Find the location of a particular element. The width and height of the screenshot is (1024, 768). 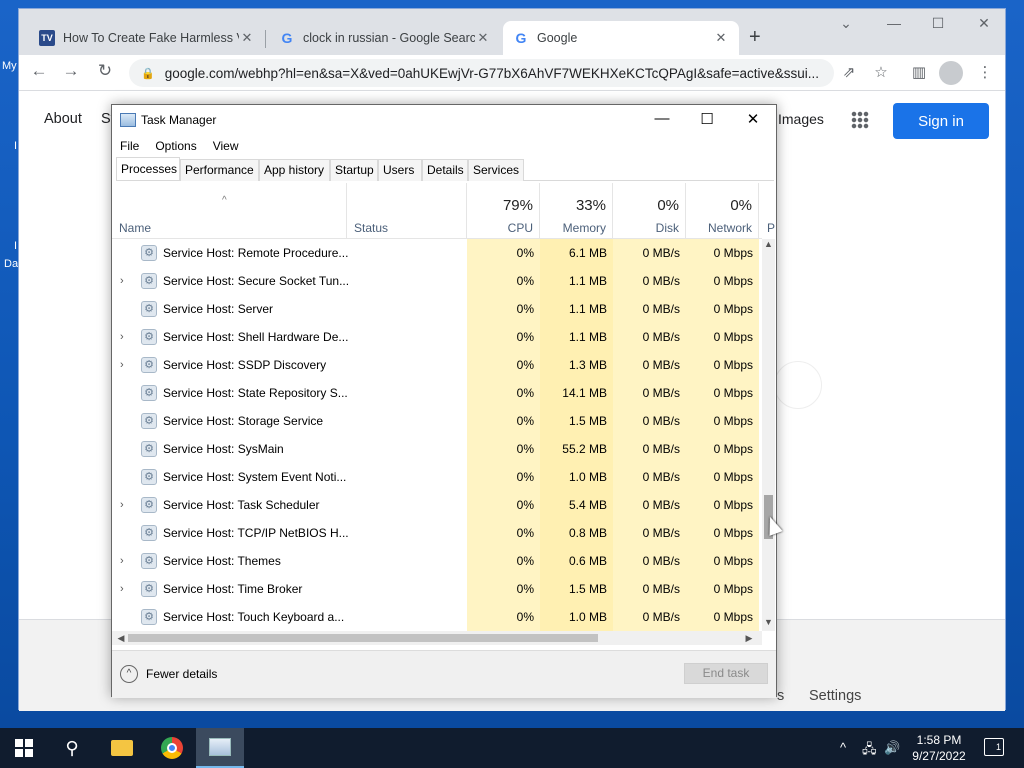

scroll-up-icon: ▲ is located at coordinates (768, 246).